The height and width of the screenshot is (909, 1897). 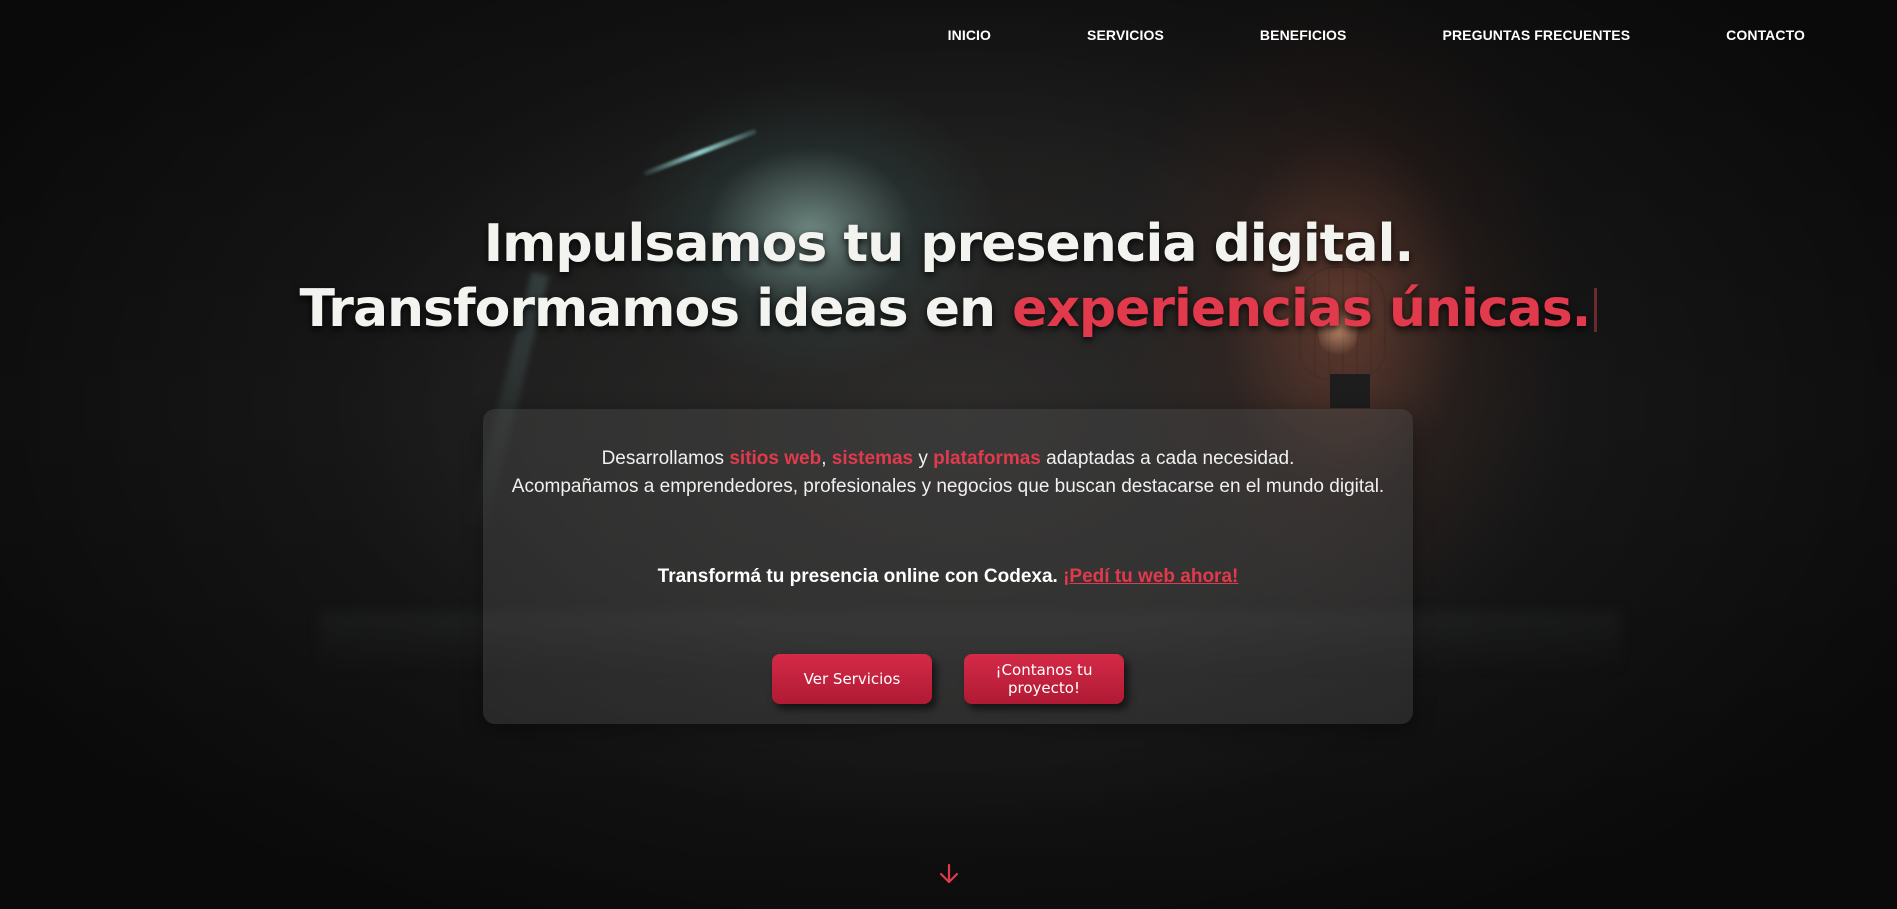 I want to click on intro-text-start: Desarrollamos, so click(x=665, y=458).